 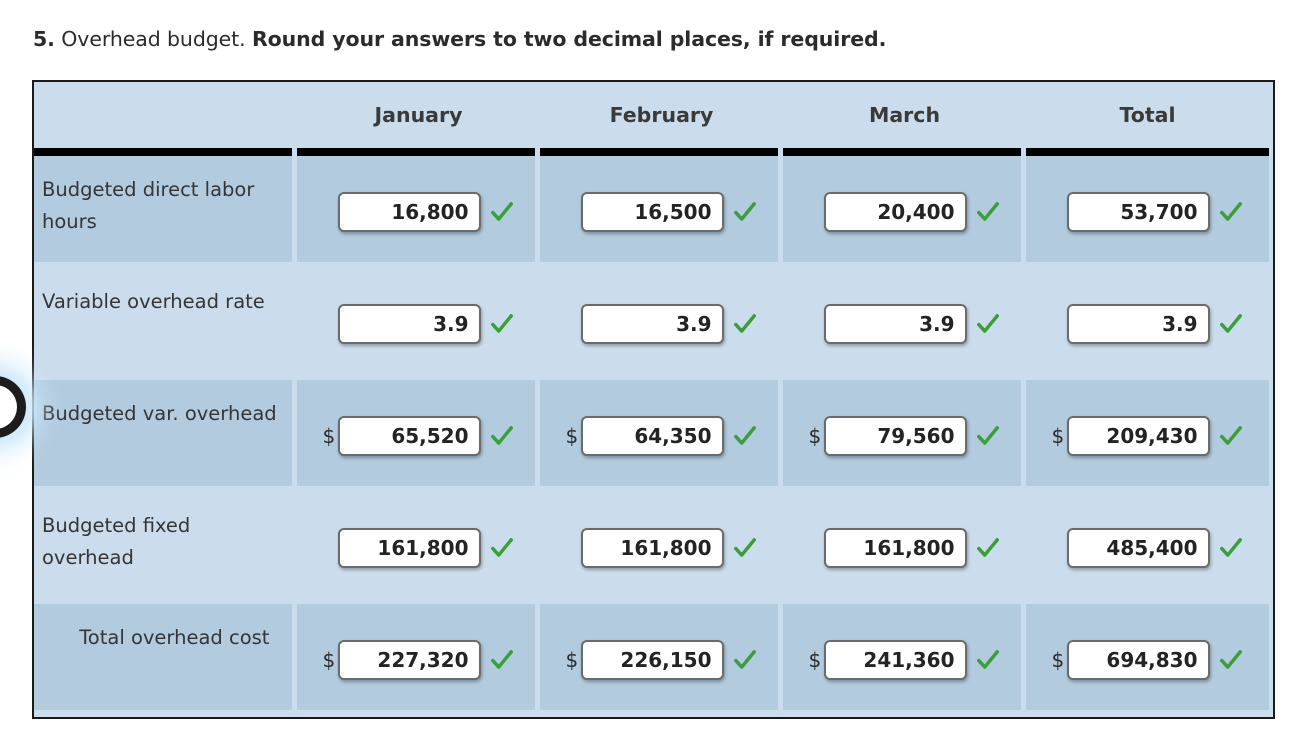 What do you see at coordinates (153, 301) in the screenshot?
I see `row-label: Variable overhead rate` at bounding box center [153, 301].